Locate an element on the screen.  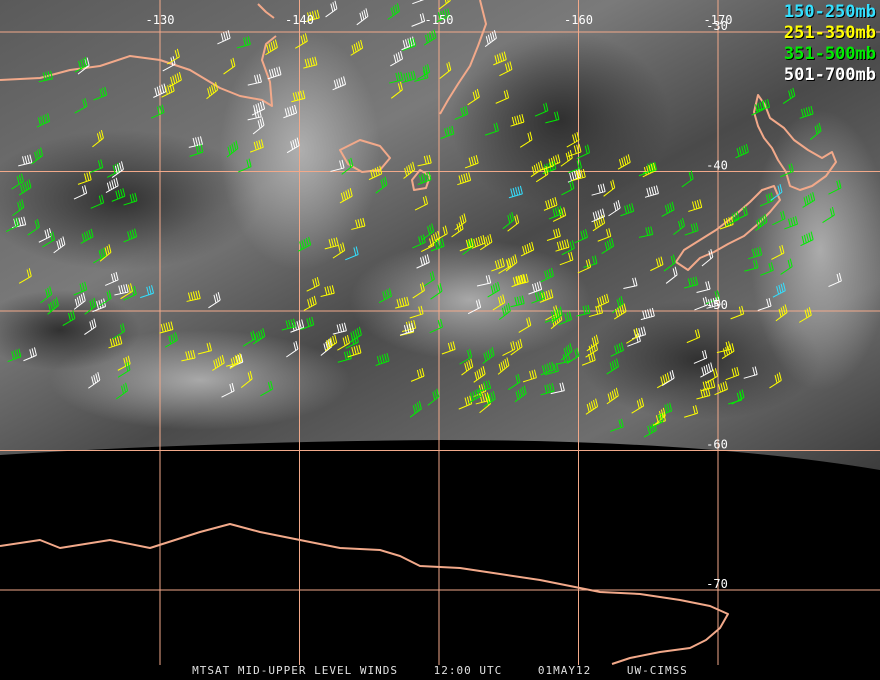
legend-item-351-500: 351-500mb is located at coordinates (829, 54).